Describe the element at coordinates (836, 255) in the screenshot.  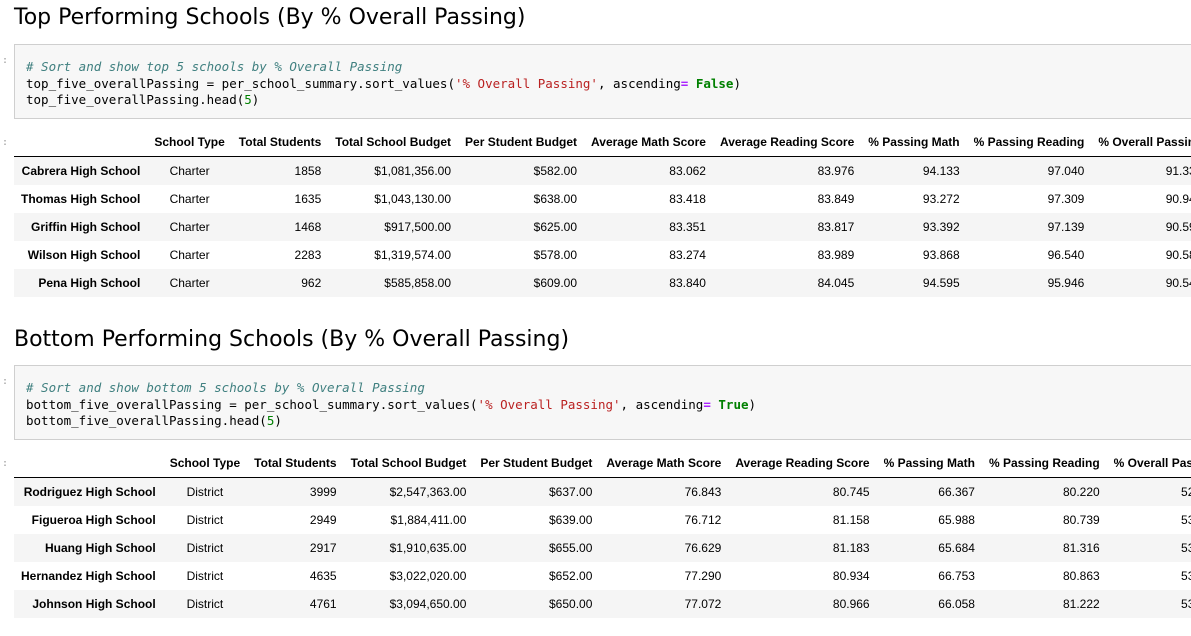
I see `table-cell: 83.989` at that location.